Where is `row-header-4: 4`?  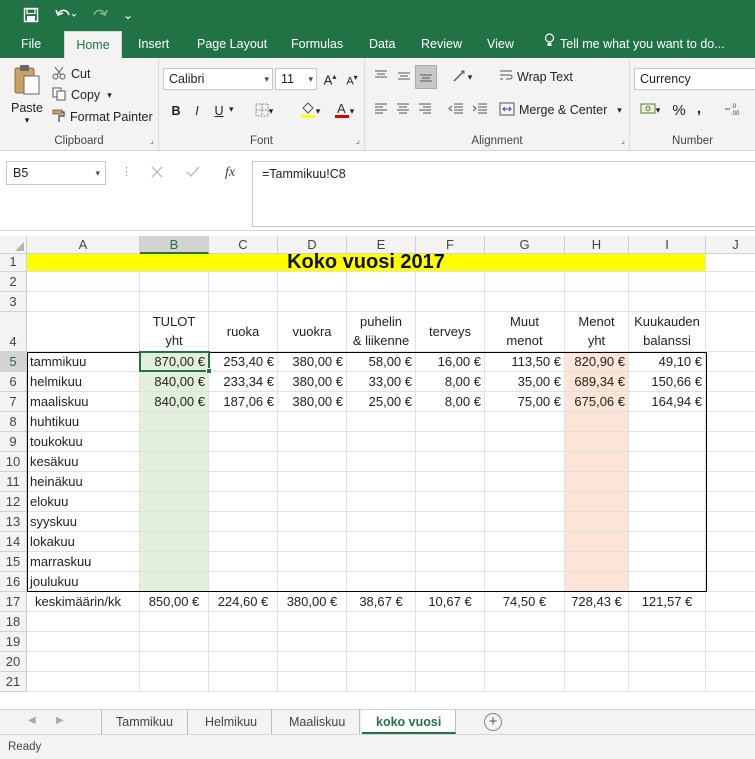 row-header-4: 4 is located at coordinates (13, 332).